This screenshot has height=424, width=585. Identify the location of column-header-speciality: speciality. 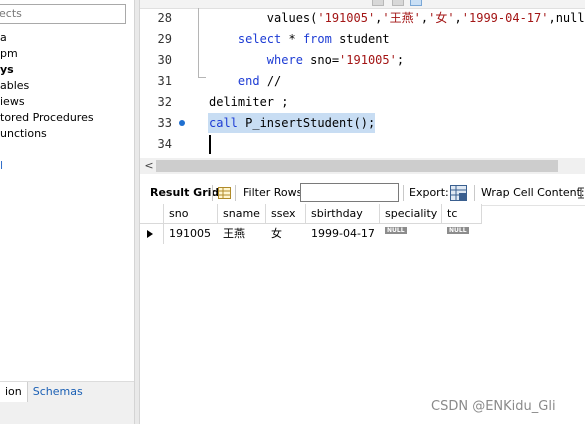
(411, 214).